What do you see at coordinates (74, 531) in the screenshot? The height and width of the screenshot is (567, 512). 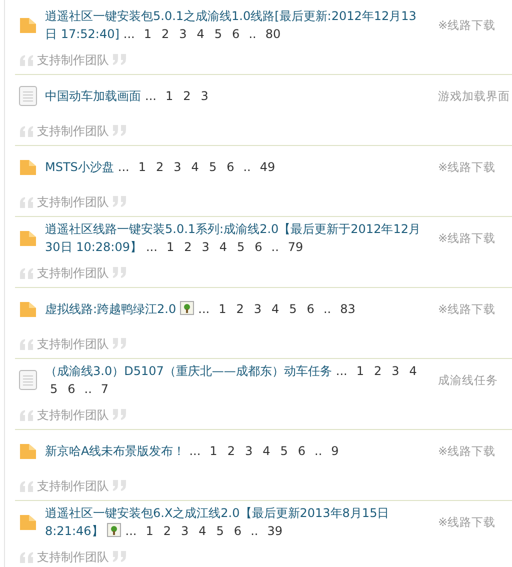 I see `topic-link: 8:21:46】` at bounding box center [74, 531].